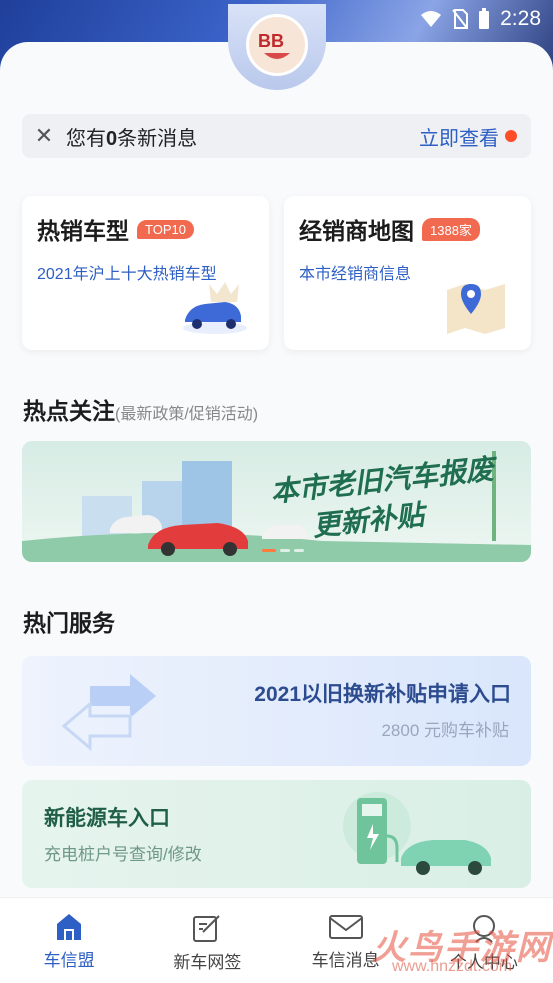 This screenshot has width=553, height=983. What do you see at coordinates (459, 136) in the screenshot?
I see `view-now-link: 立即查看` at bounding box center [459, 136].